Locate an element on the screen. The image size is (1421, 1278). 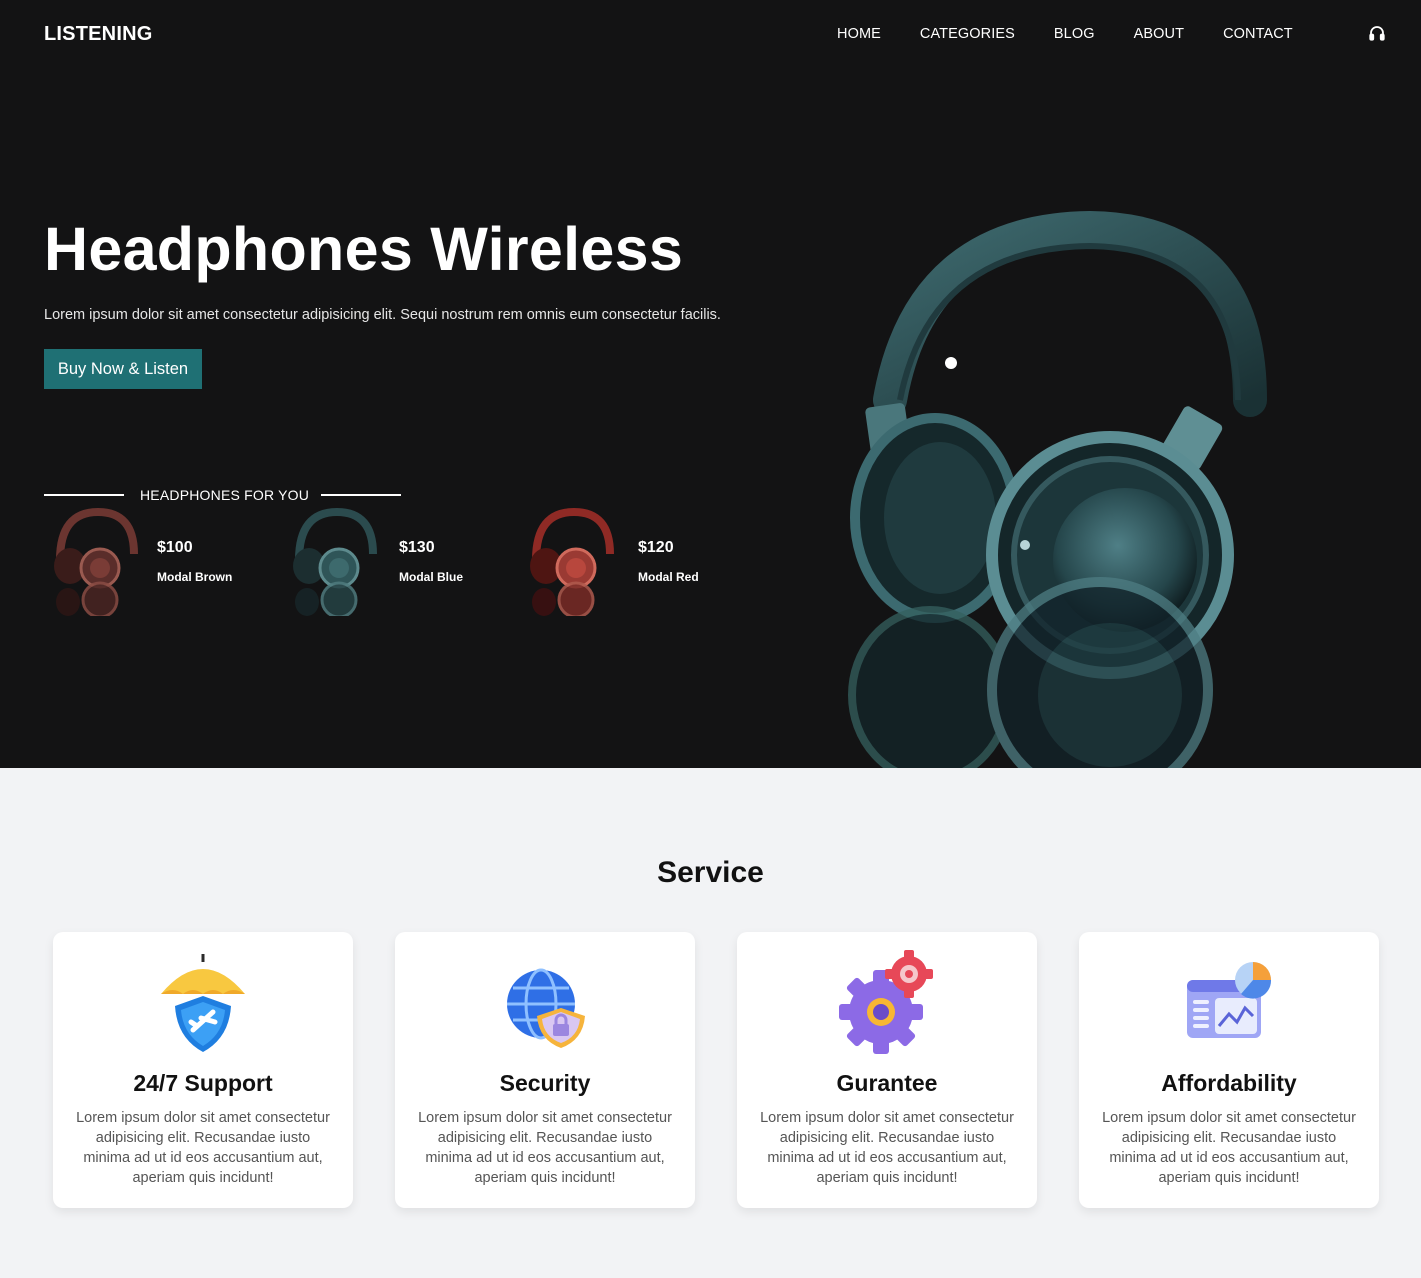
product-price: $120 is located at coordinates (656, 547).